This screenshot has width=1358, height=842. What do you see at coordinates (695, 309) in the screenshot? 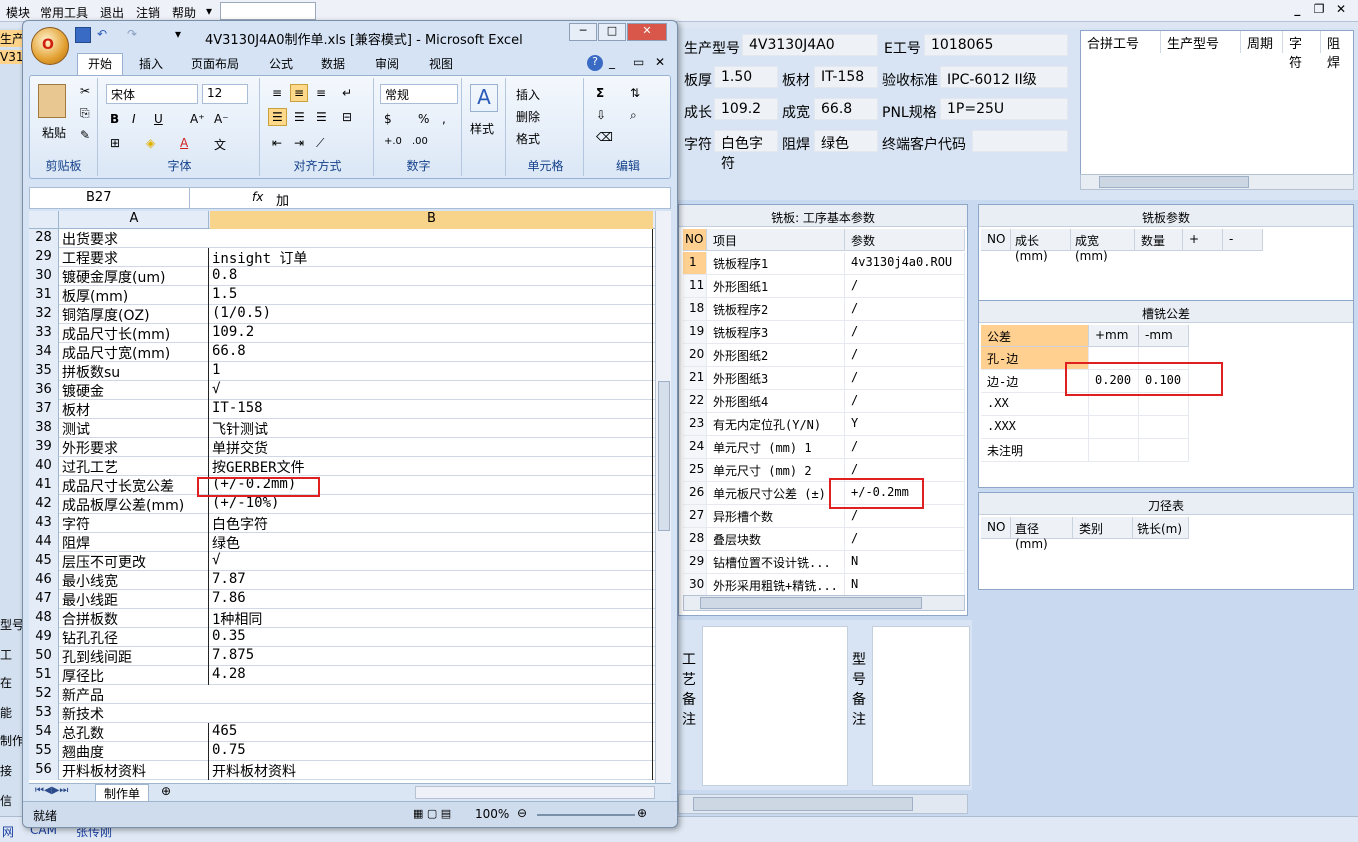
I see `process-row-no: 18` at bounding box center [695, 309].